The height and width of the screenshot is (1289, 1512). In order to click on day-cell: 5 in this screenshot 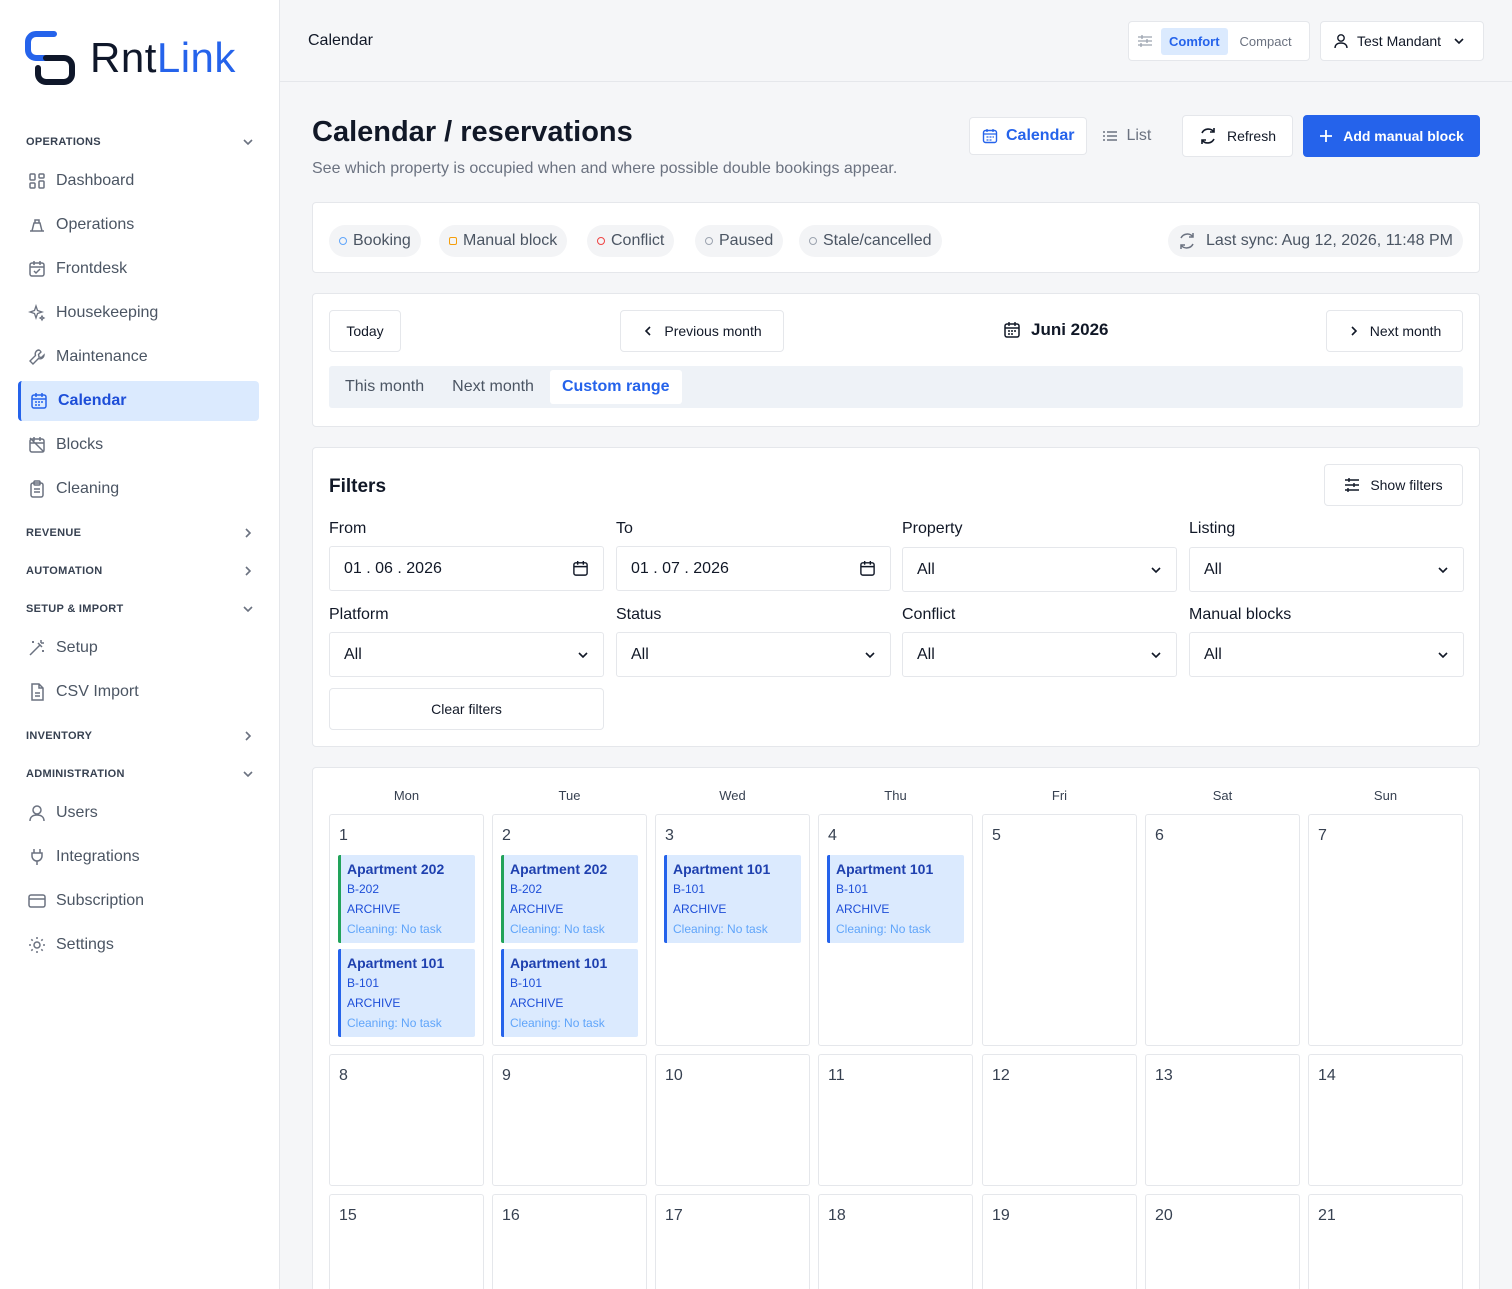, I will do `click(1059, 930)`.